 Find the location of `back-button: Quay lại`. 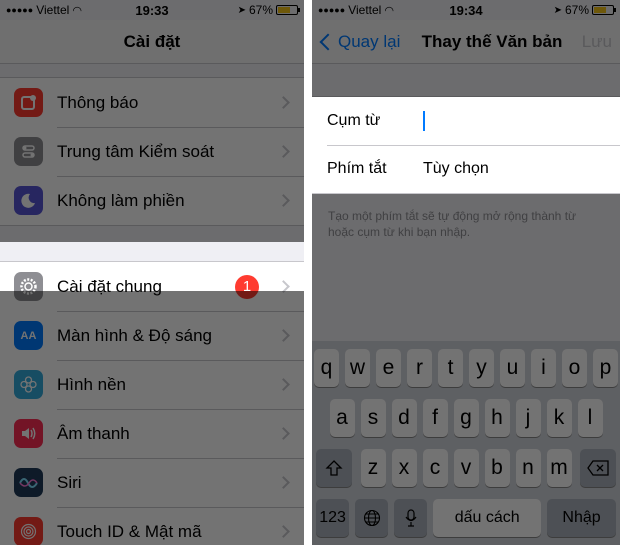

back-button: Quay lại is located at coordinates (359, 42).